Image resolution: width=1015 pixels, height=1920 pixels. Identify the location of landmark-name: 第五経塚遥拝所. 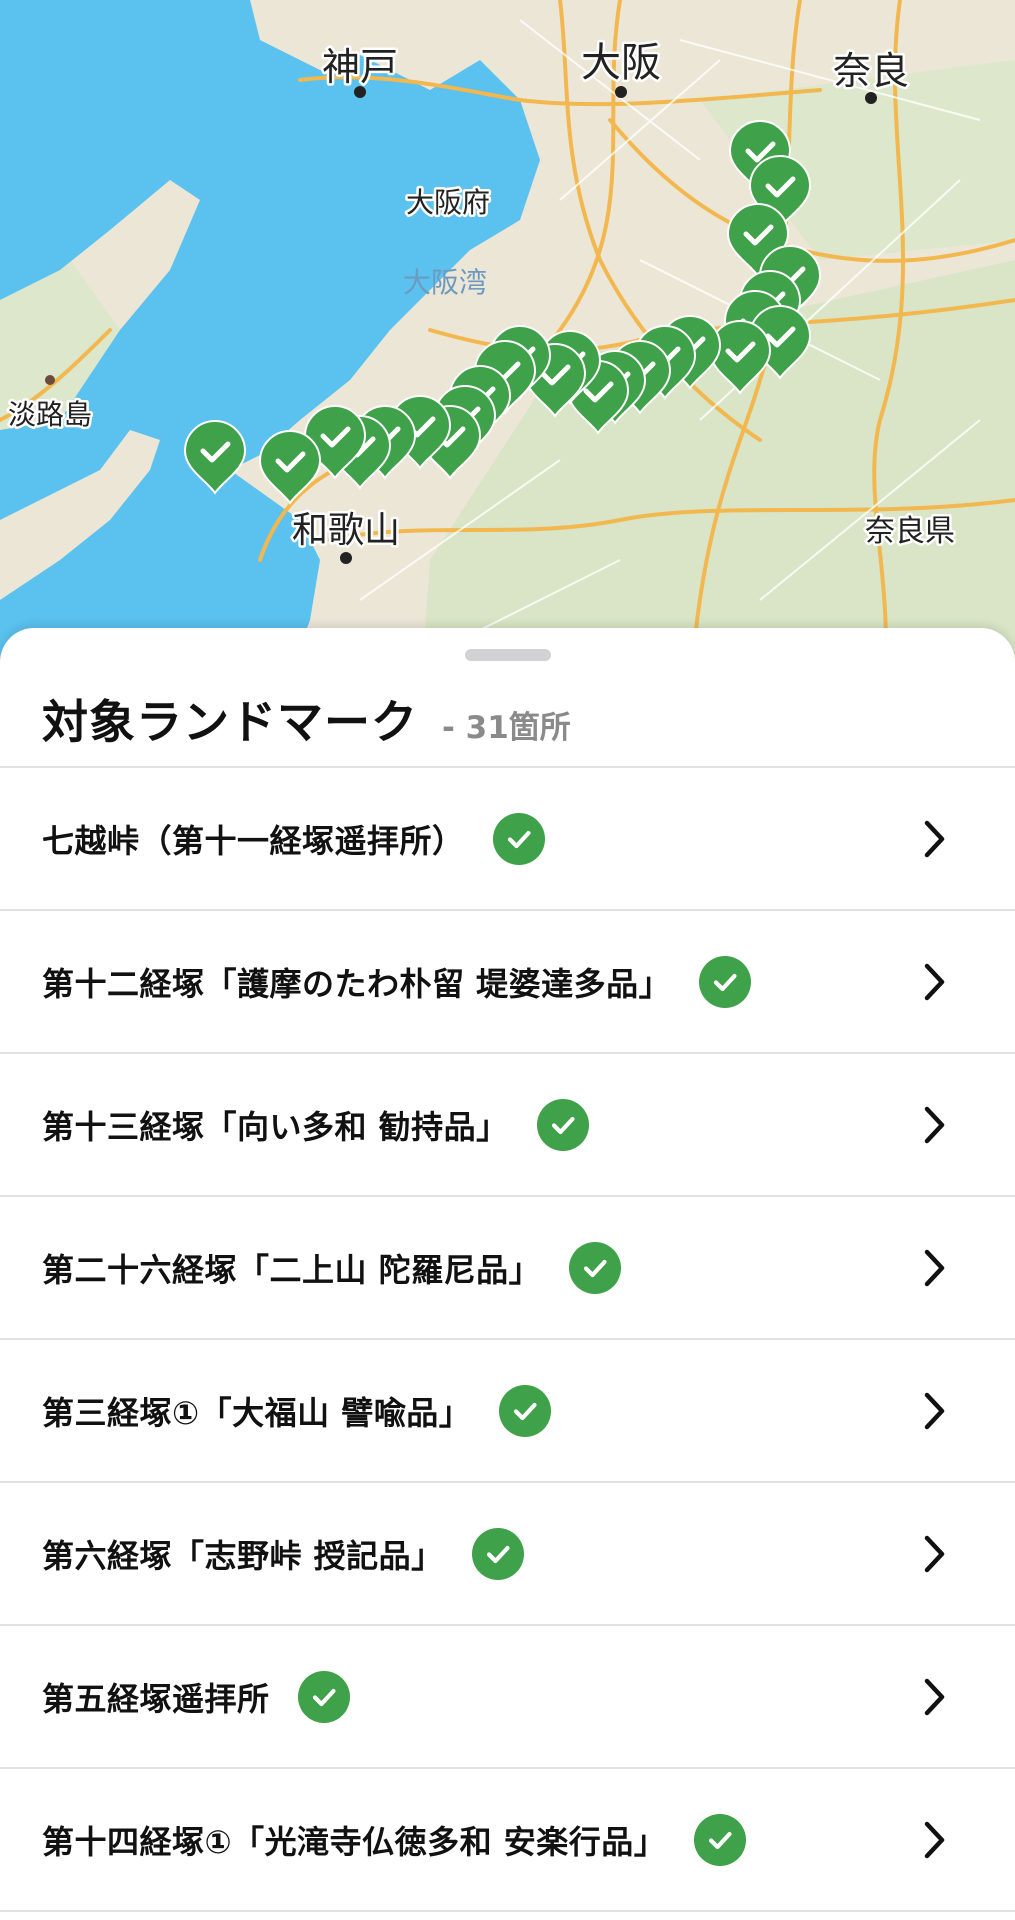
(156, 1698).